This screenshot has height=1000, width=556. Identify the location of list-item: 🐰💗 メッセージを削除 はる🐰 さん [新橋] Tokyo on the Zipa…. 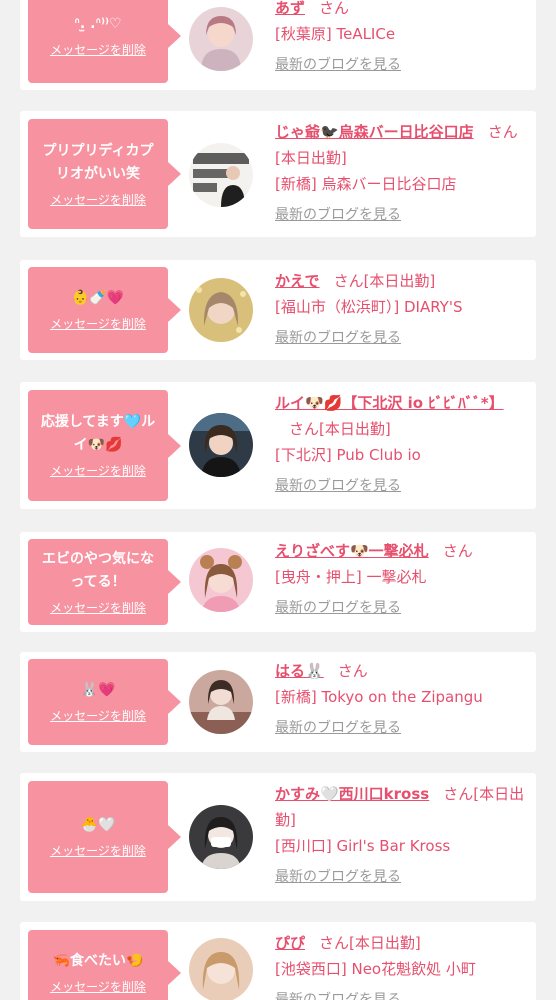
(278, 702).